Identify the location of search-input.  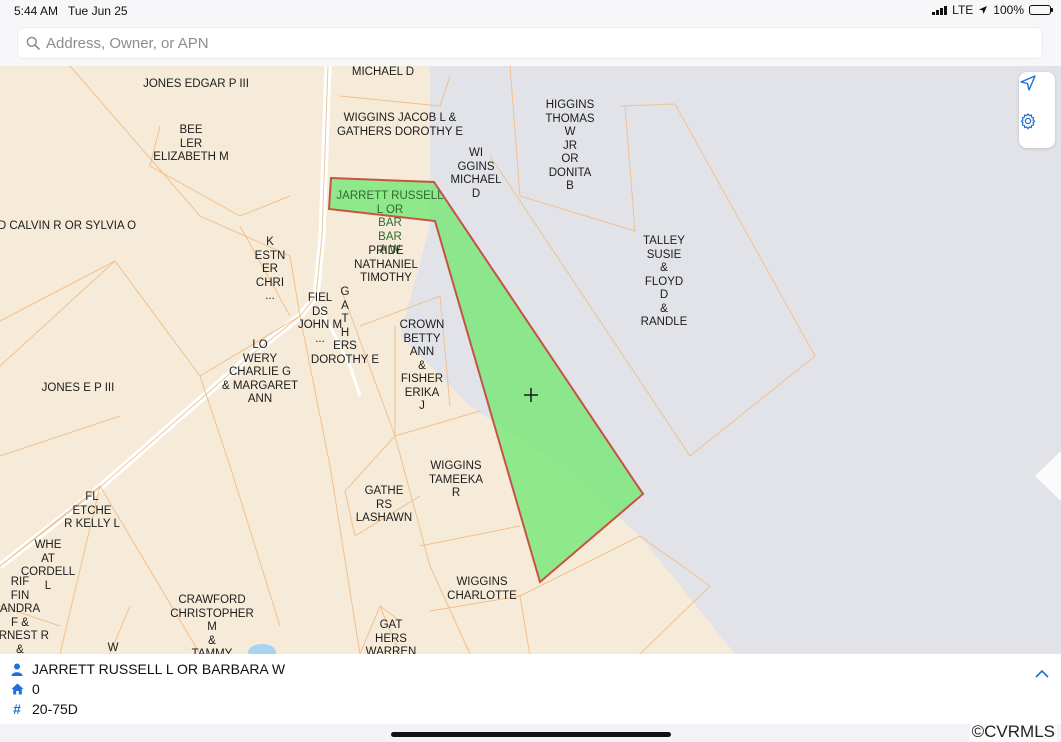
(496, 43).